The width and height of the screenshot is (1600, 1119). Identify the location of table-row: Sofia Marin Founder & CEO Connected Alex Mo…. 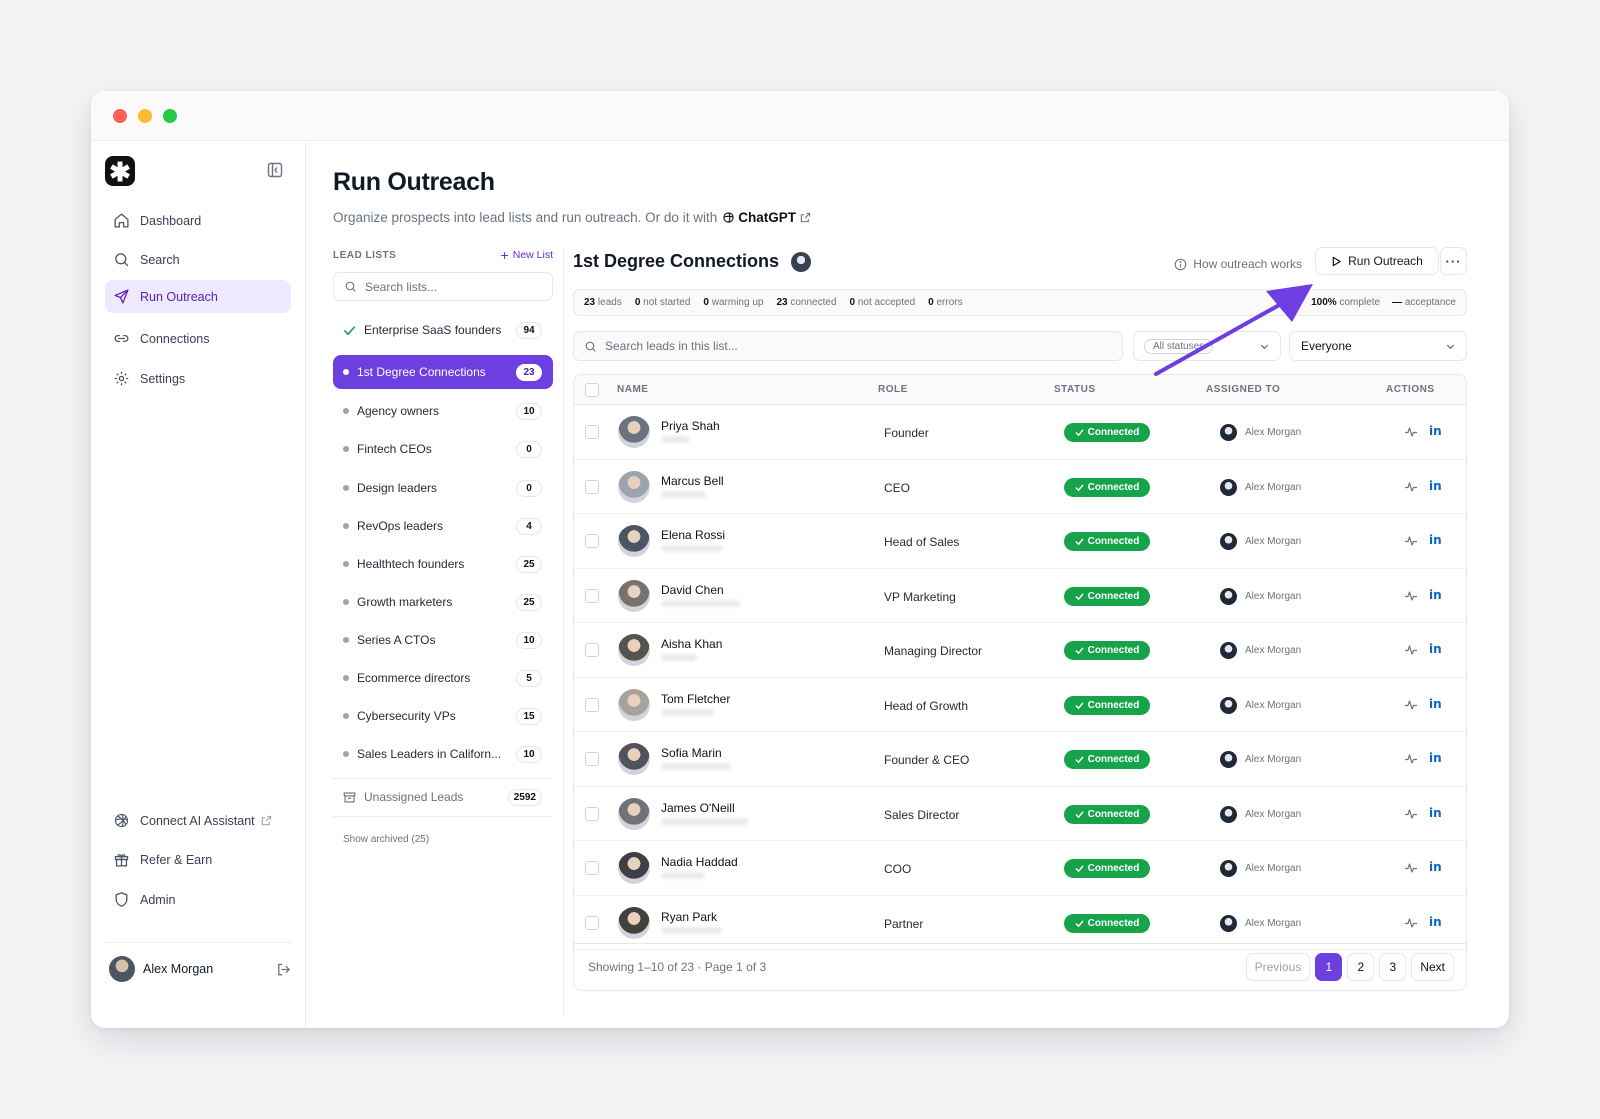
(1020, 759).